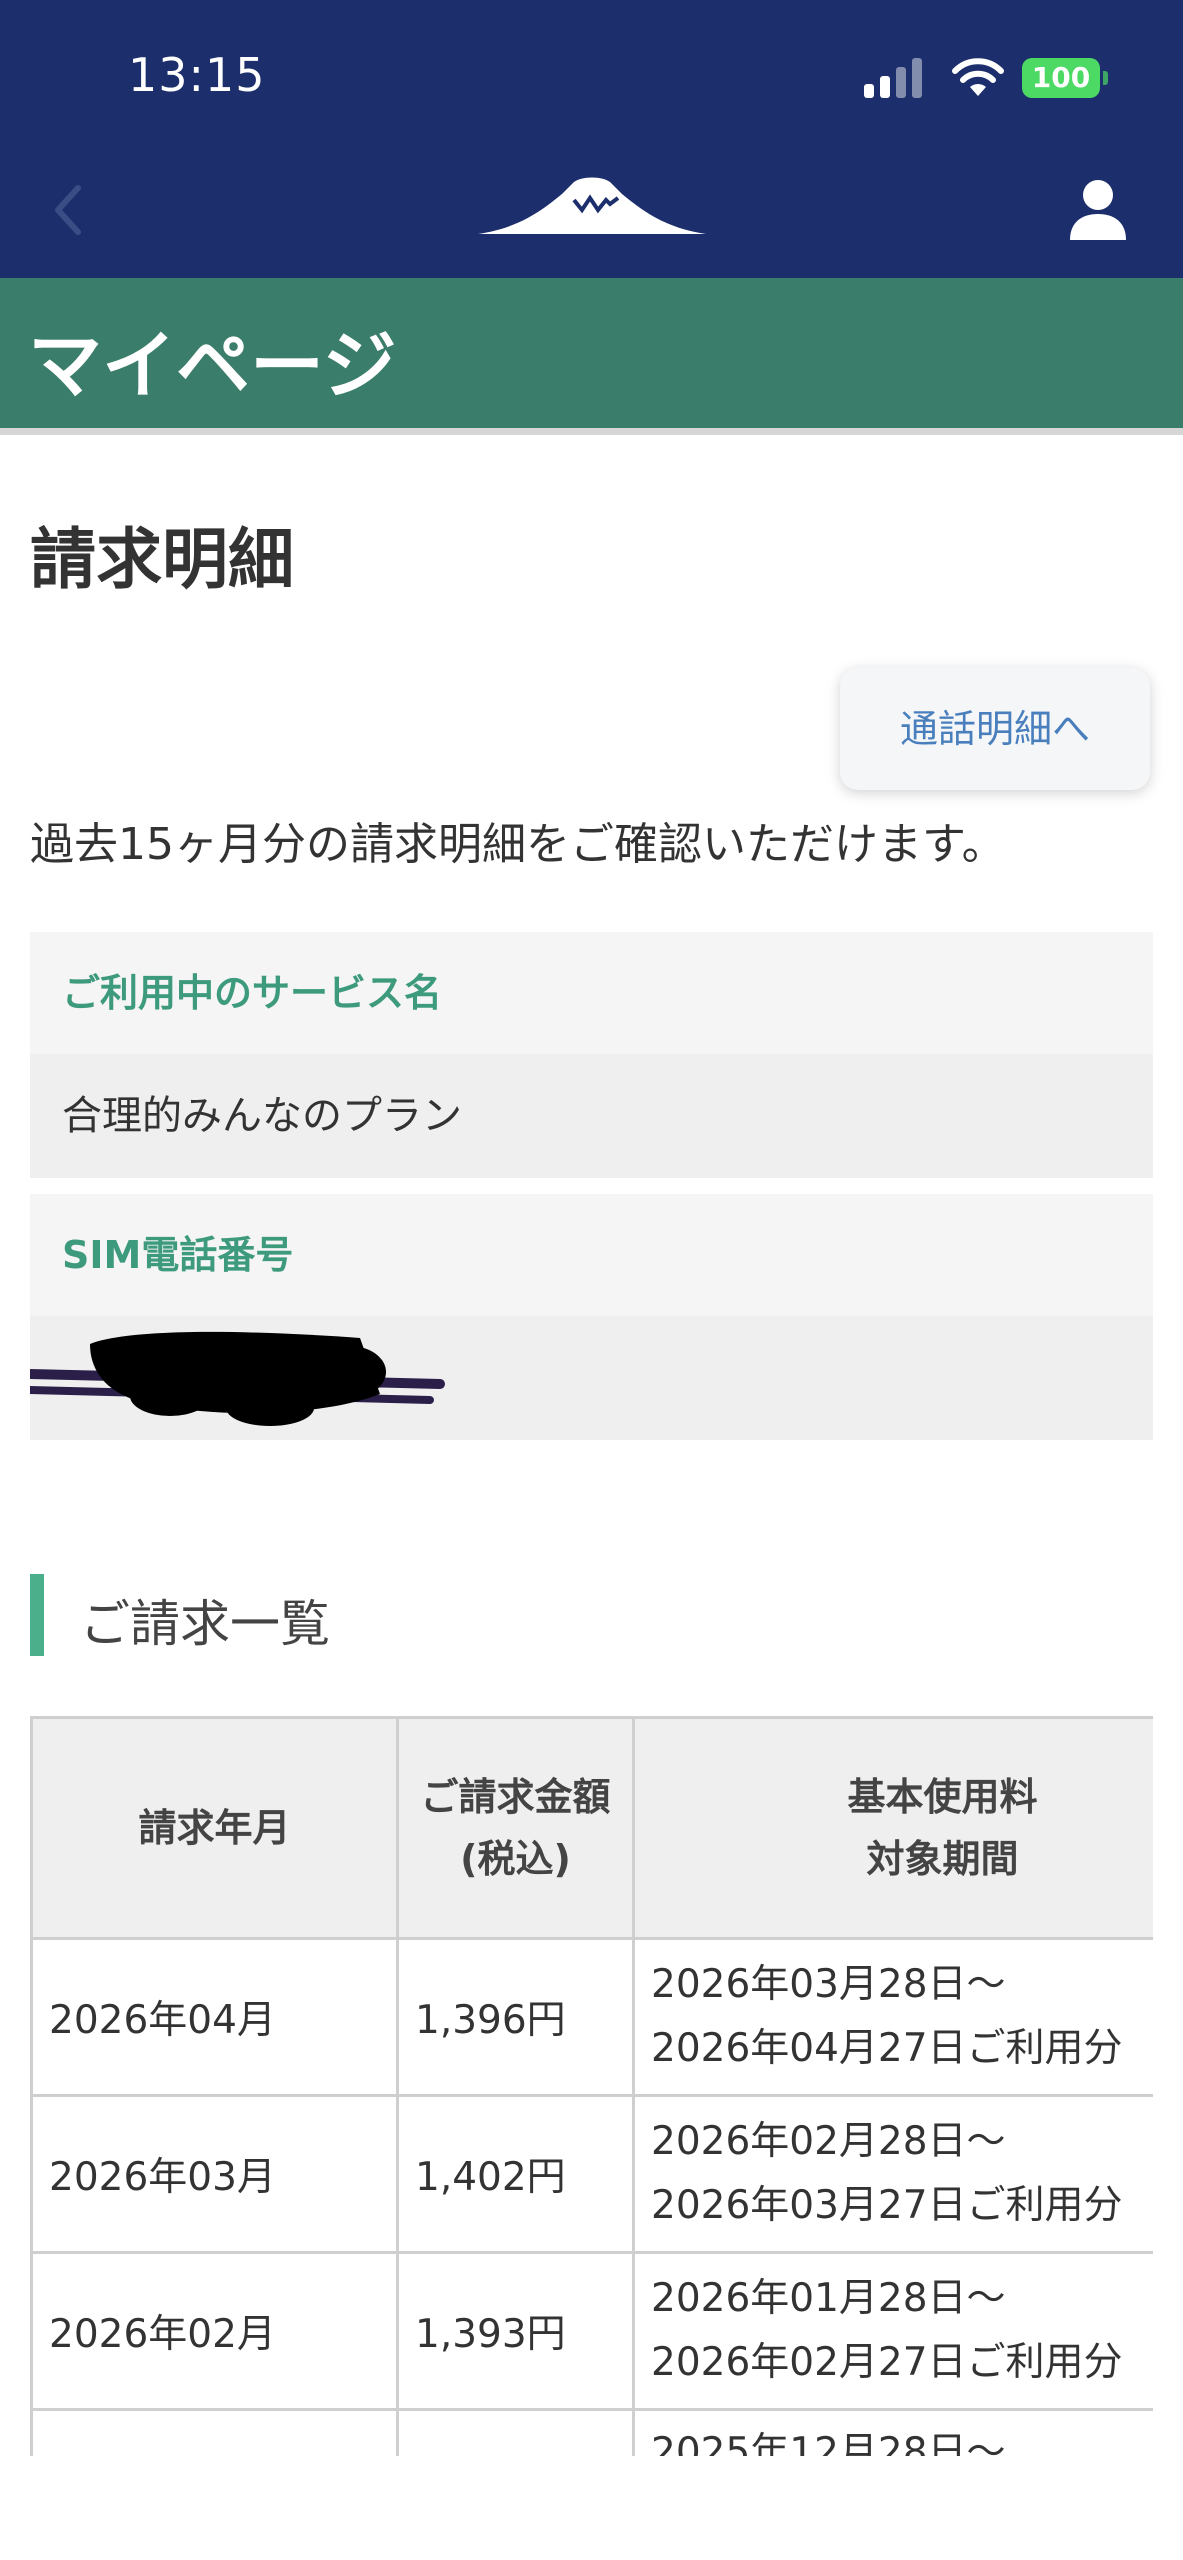  Describe the element at coordinates (515, 2017) in the screenshot. I see `row-amount: 1,396円` at that location.